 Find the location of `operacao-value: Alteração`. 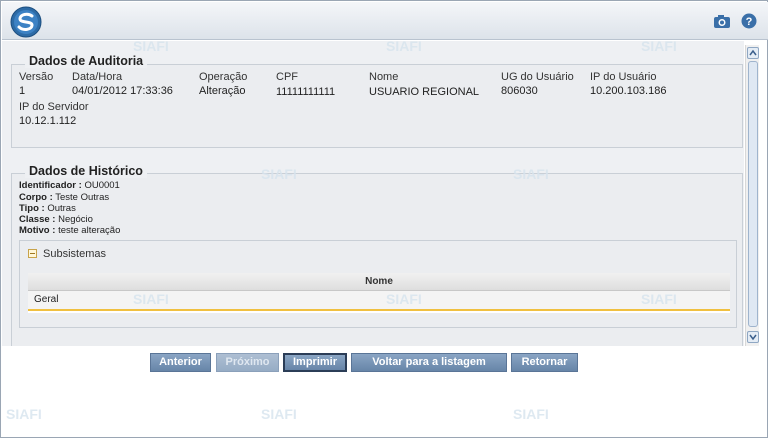

operacao-value: Alteração is located at coordinates (222, 91).